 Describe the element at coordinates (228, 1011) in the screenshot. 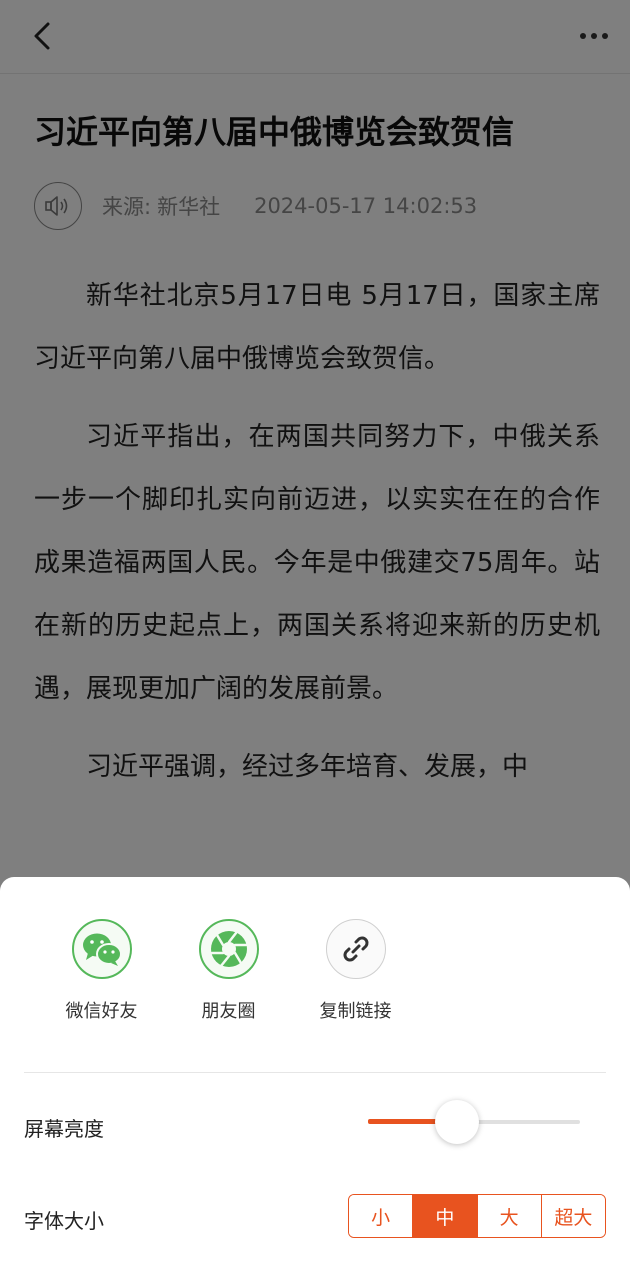

I see `share-label: 朋友圈` at that location.